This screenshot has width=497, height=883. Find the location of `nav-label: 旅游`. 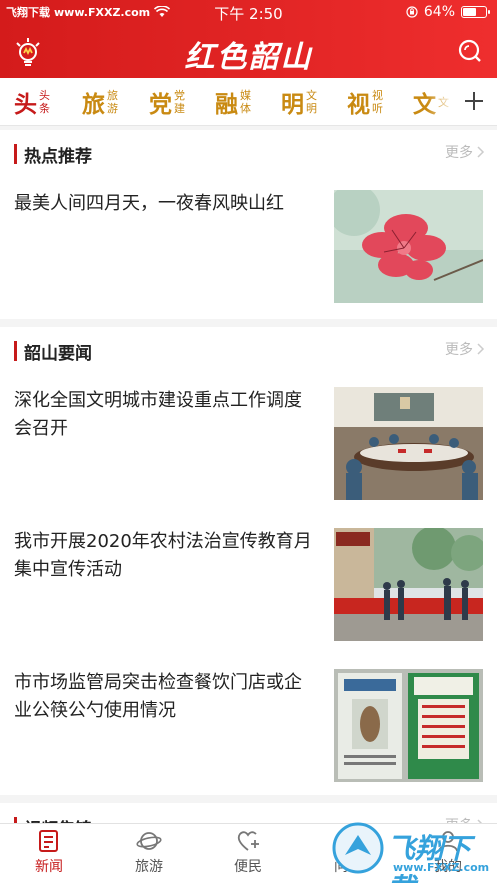

nav-label: 旅游 is located at coordinates (149, 867).